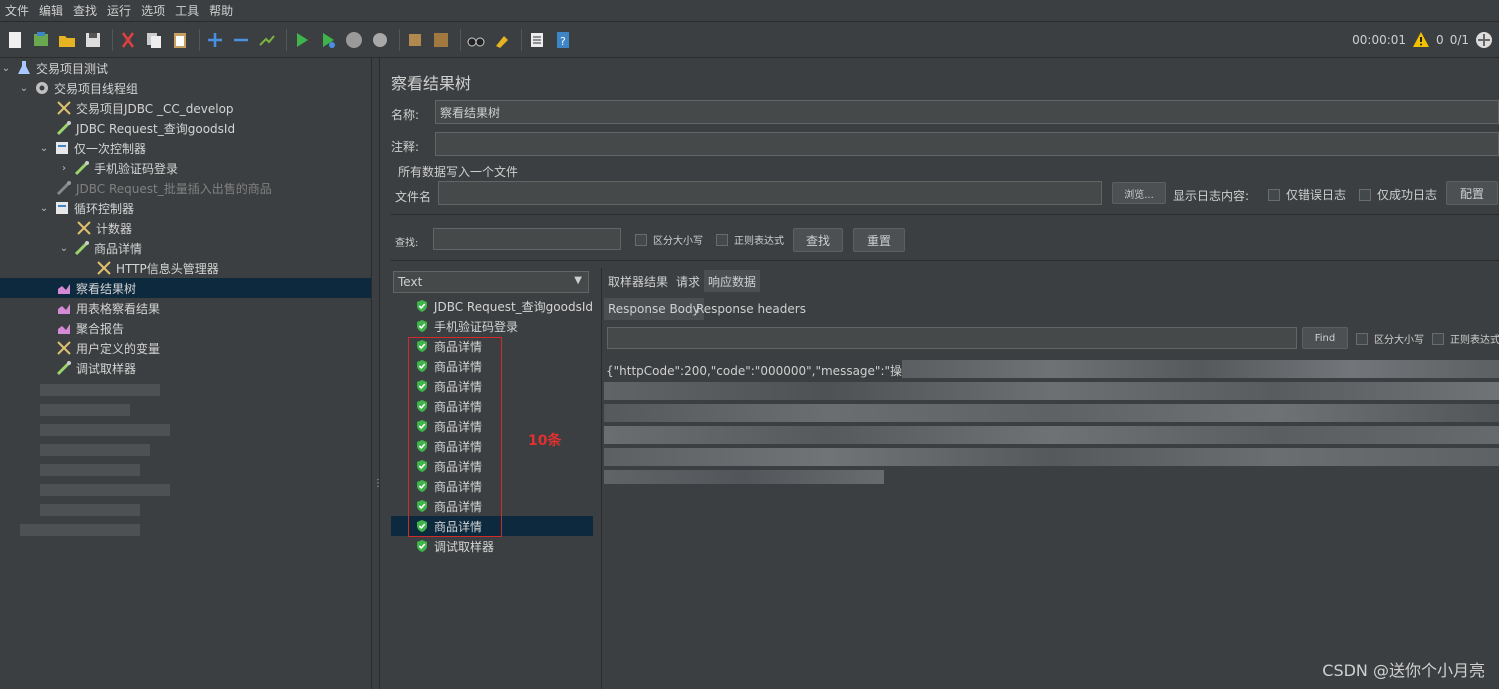  Describe the element at coordinates (145, 128) in the screenshot. I see `tree-node-jdbc-request: JDBC Request_查询goodsId` at that location.